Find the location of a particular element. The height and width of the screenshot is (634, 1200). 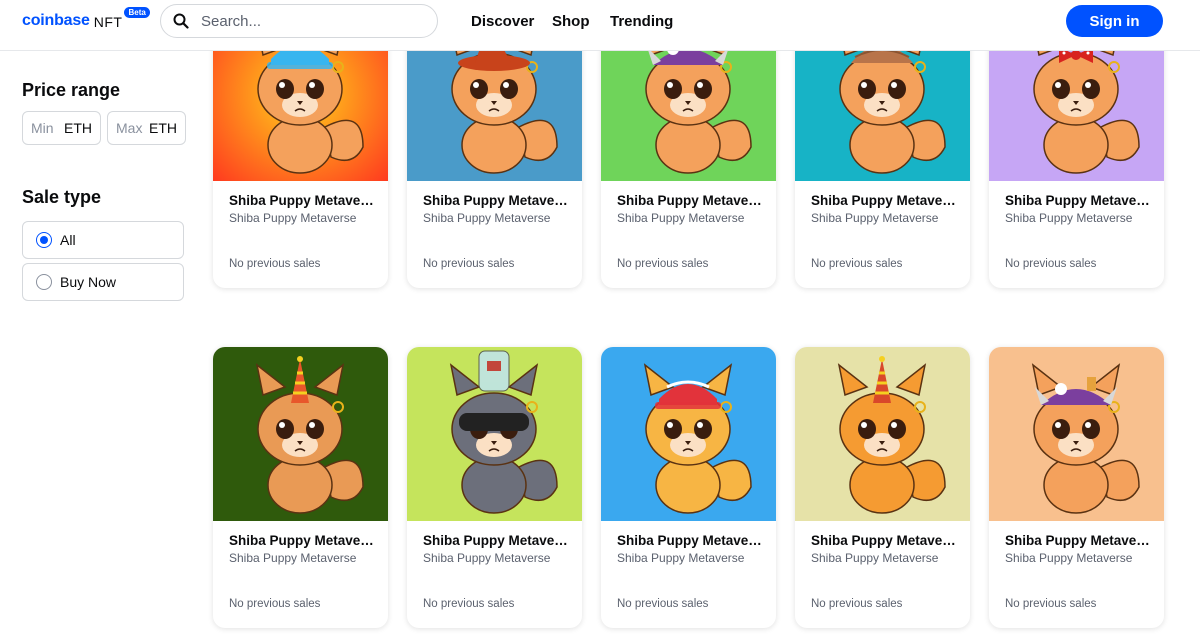

logo-wordmark: coinbase is located at coordinates (56, 20).